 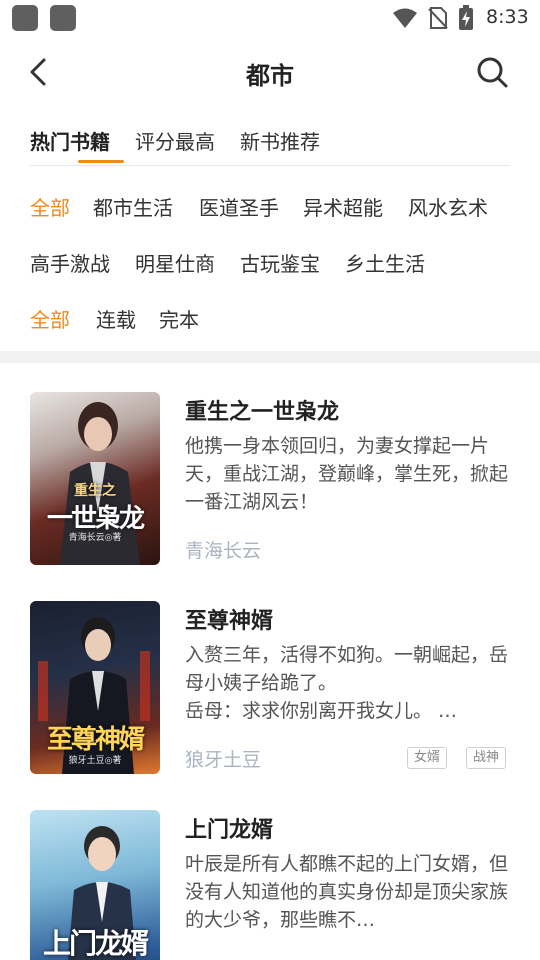 I want to click on cover-subtitle: 重生之, so click(x=95, y=491).